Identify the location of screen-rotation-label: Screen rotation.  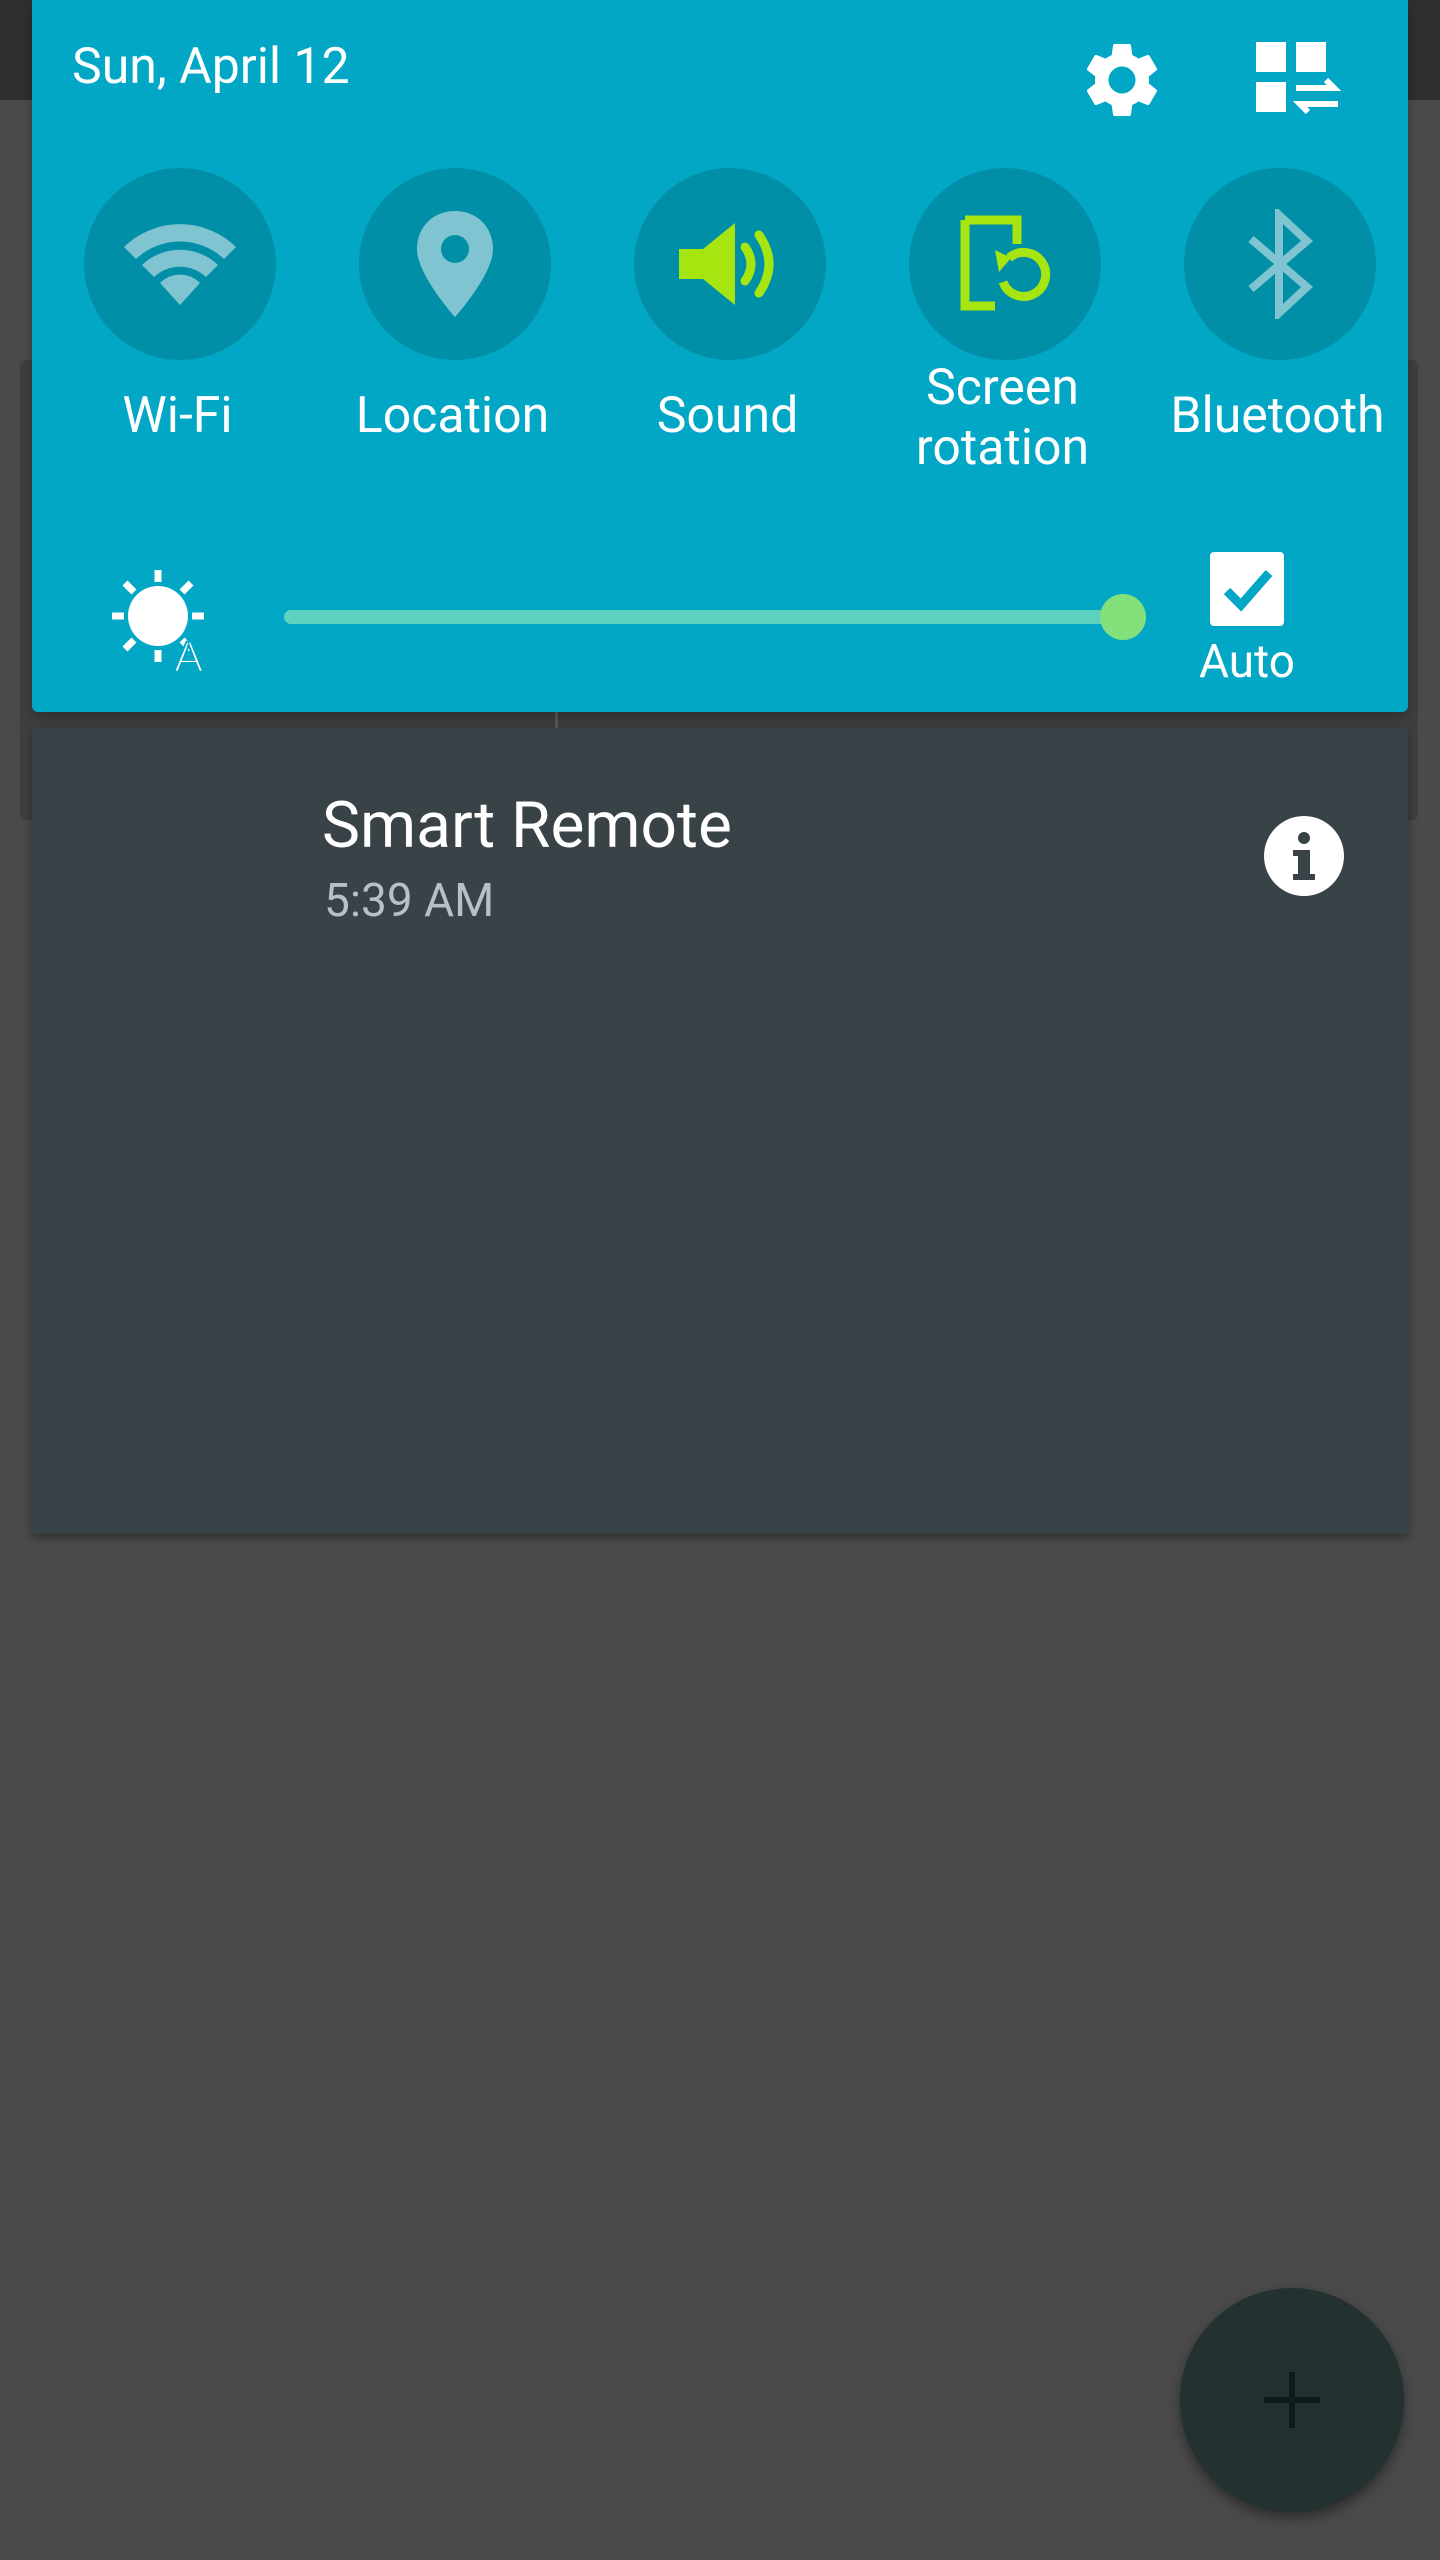
(1002, 418).